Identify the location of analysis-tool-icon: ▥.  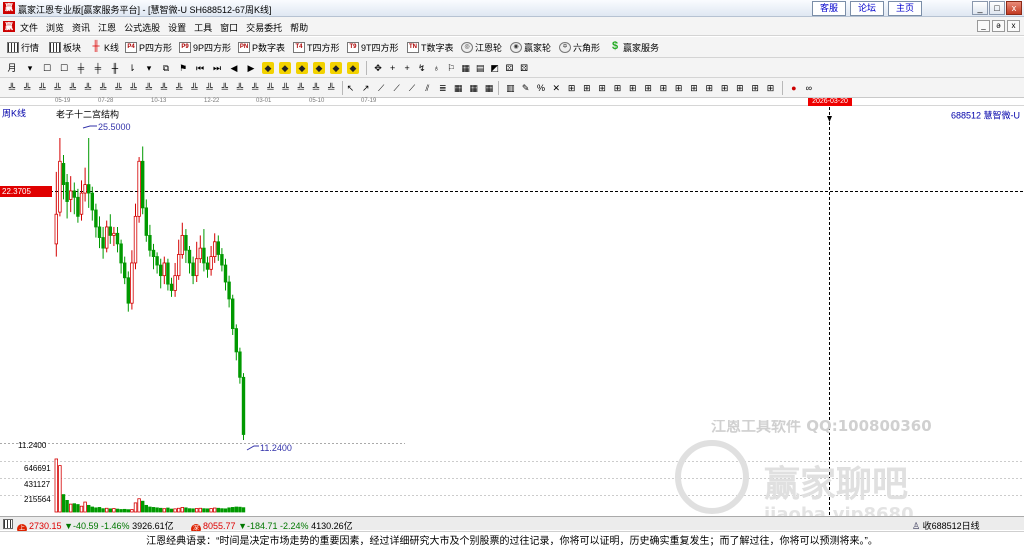
(510, 88).